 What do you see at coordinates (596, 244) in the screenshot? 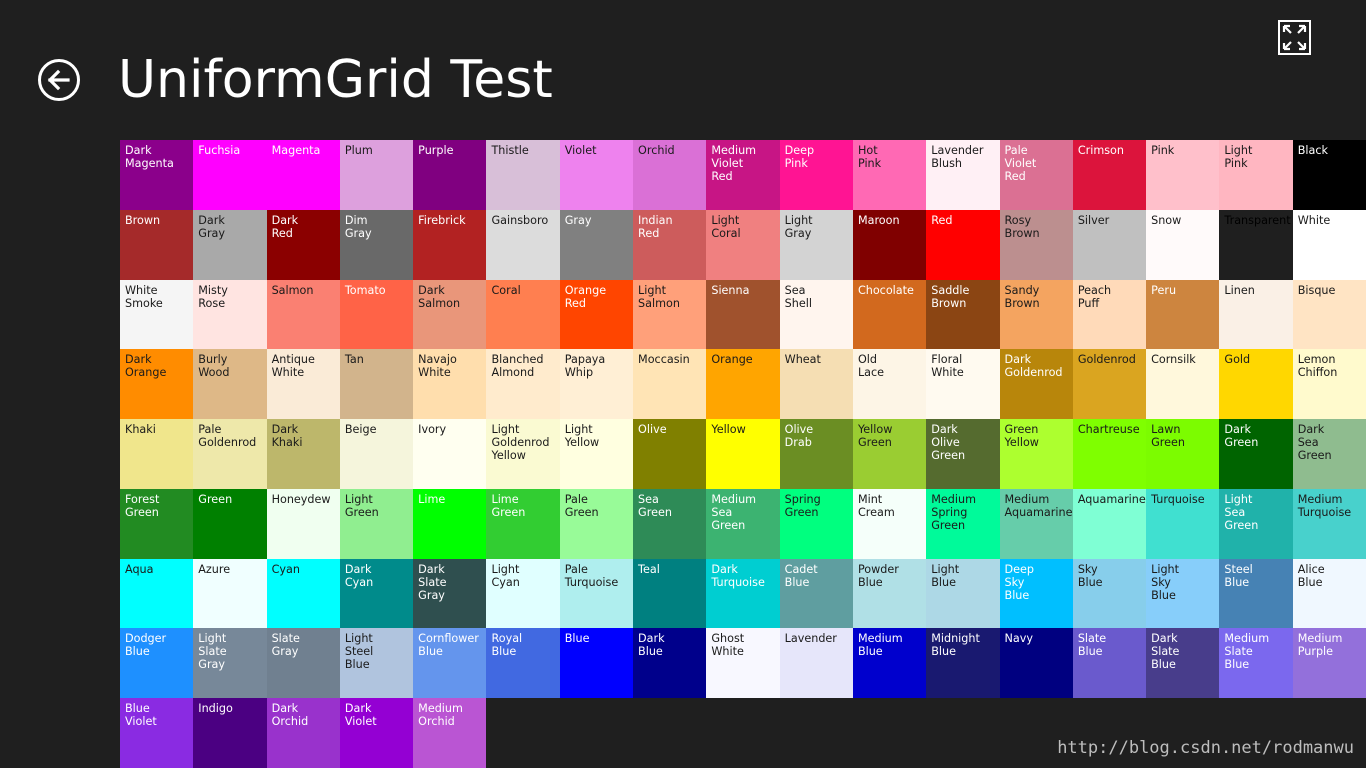
I see `color-tile: Gray` at bounding box center [596, 244].